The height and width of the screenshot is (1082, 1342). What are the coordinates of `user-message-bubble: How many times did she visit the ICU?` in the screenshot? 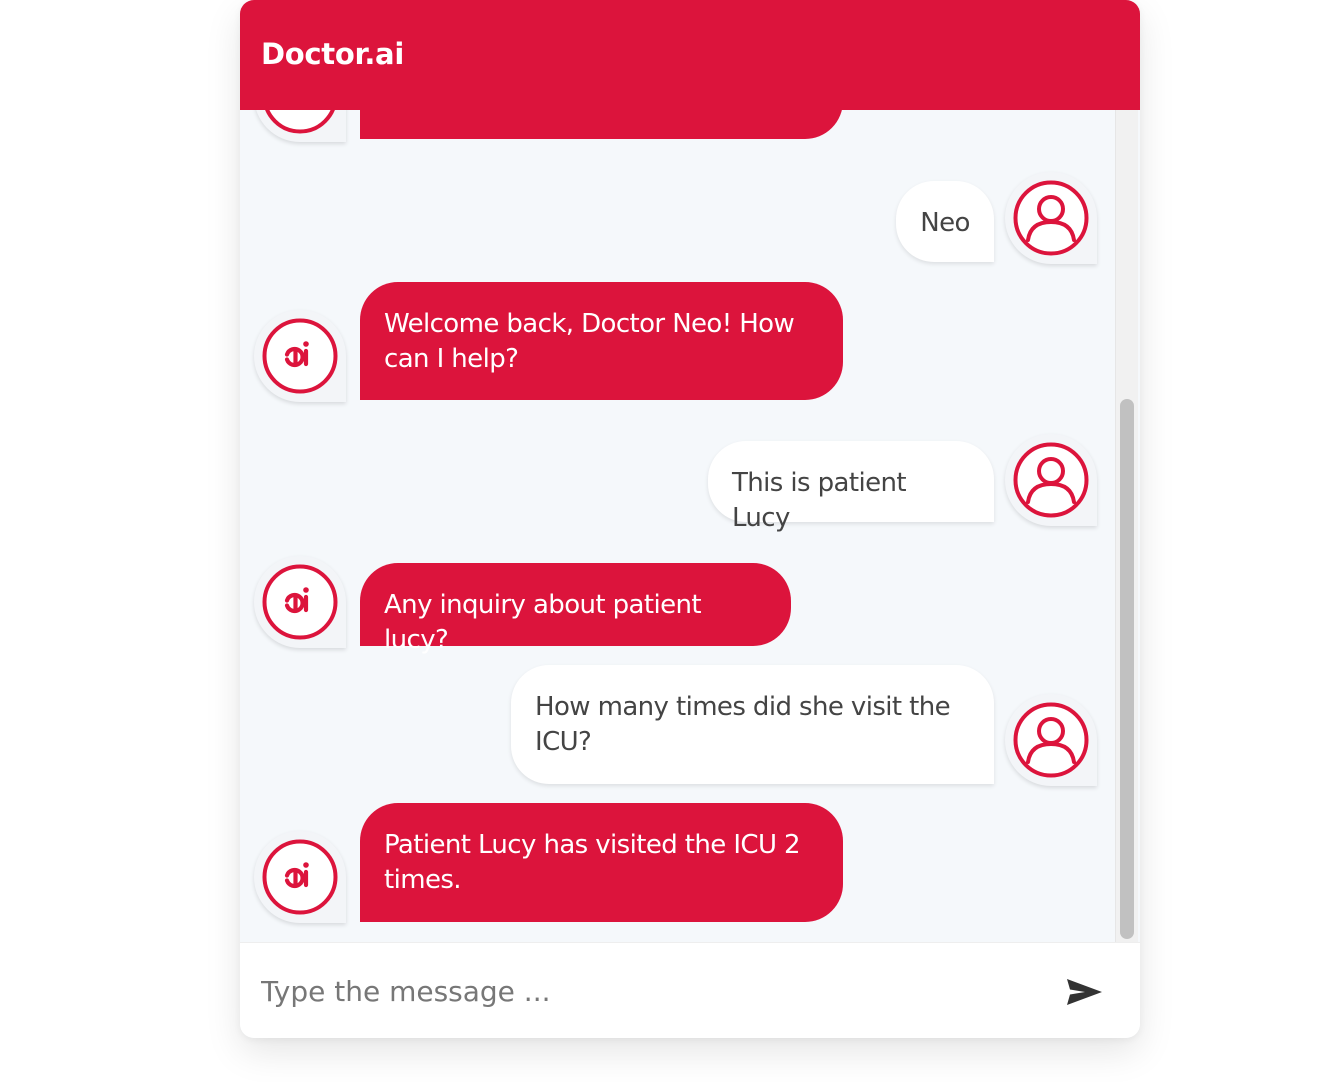 It's located at (752, 724).